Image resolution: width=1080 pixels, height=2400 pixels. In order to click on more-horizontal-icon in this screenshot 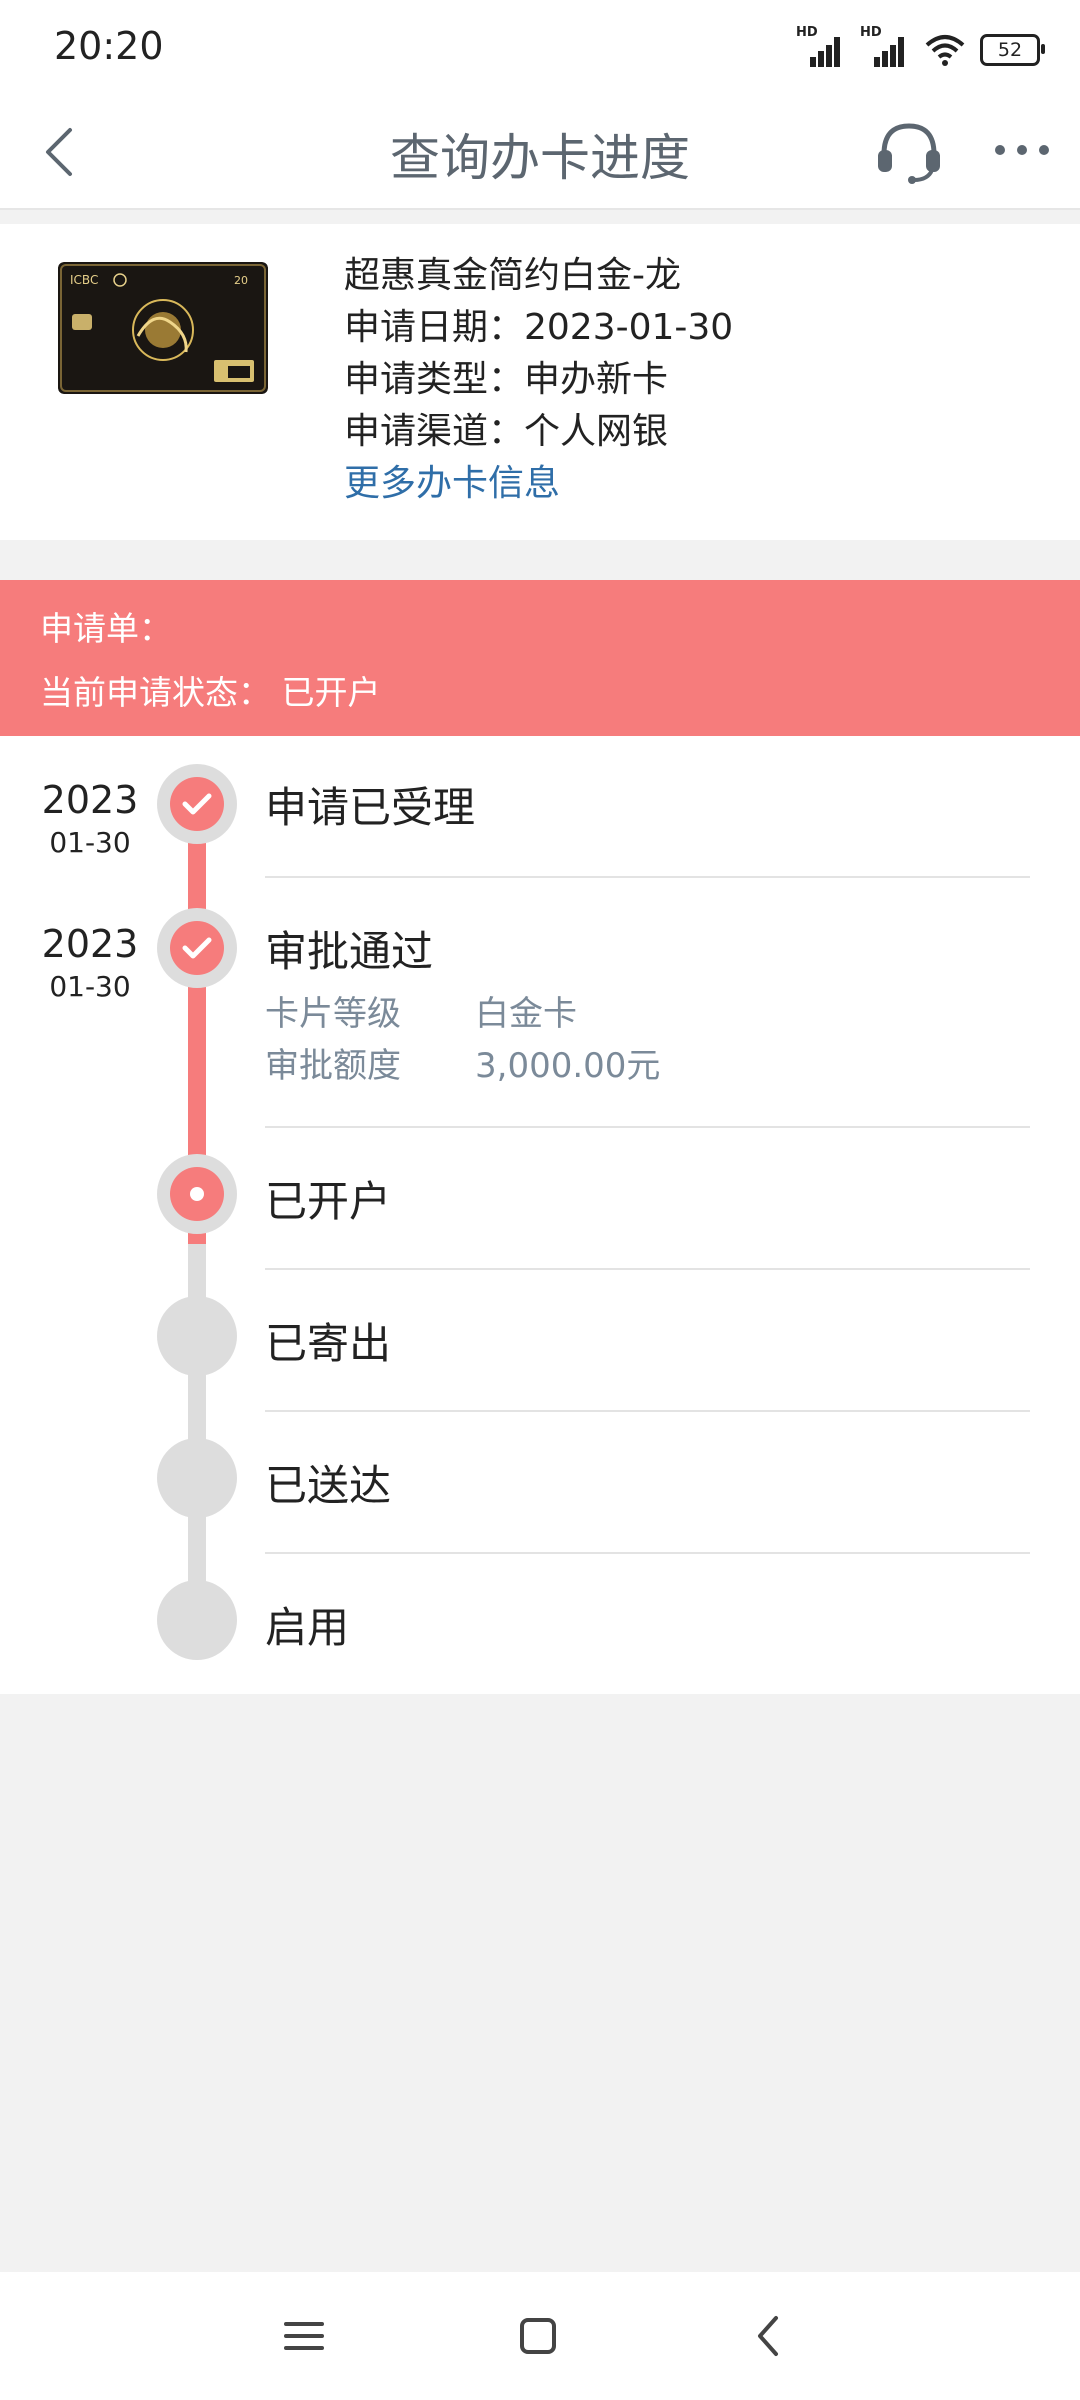, I will do `click(1022, 150)`.